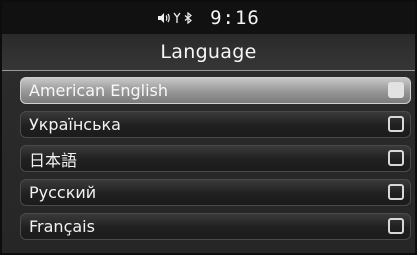 This screenshot has height=255, width=417. Describe the element at coordinates (75, 124) in the screenshot. I see `language-label: Українська` at that location.